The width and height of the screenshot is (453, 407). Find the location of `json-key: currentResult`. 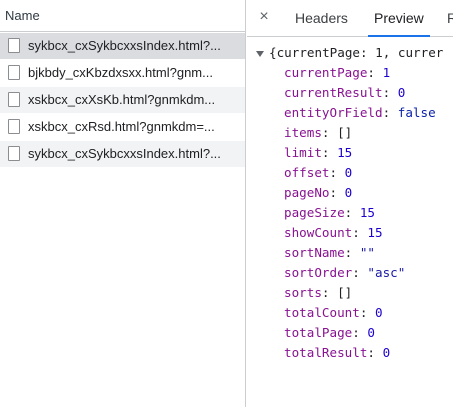

json-key: currentResult is located at coordinates (333, 92).